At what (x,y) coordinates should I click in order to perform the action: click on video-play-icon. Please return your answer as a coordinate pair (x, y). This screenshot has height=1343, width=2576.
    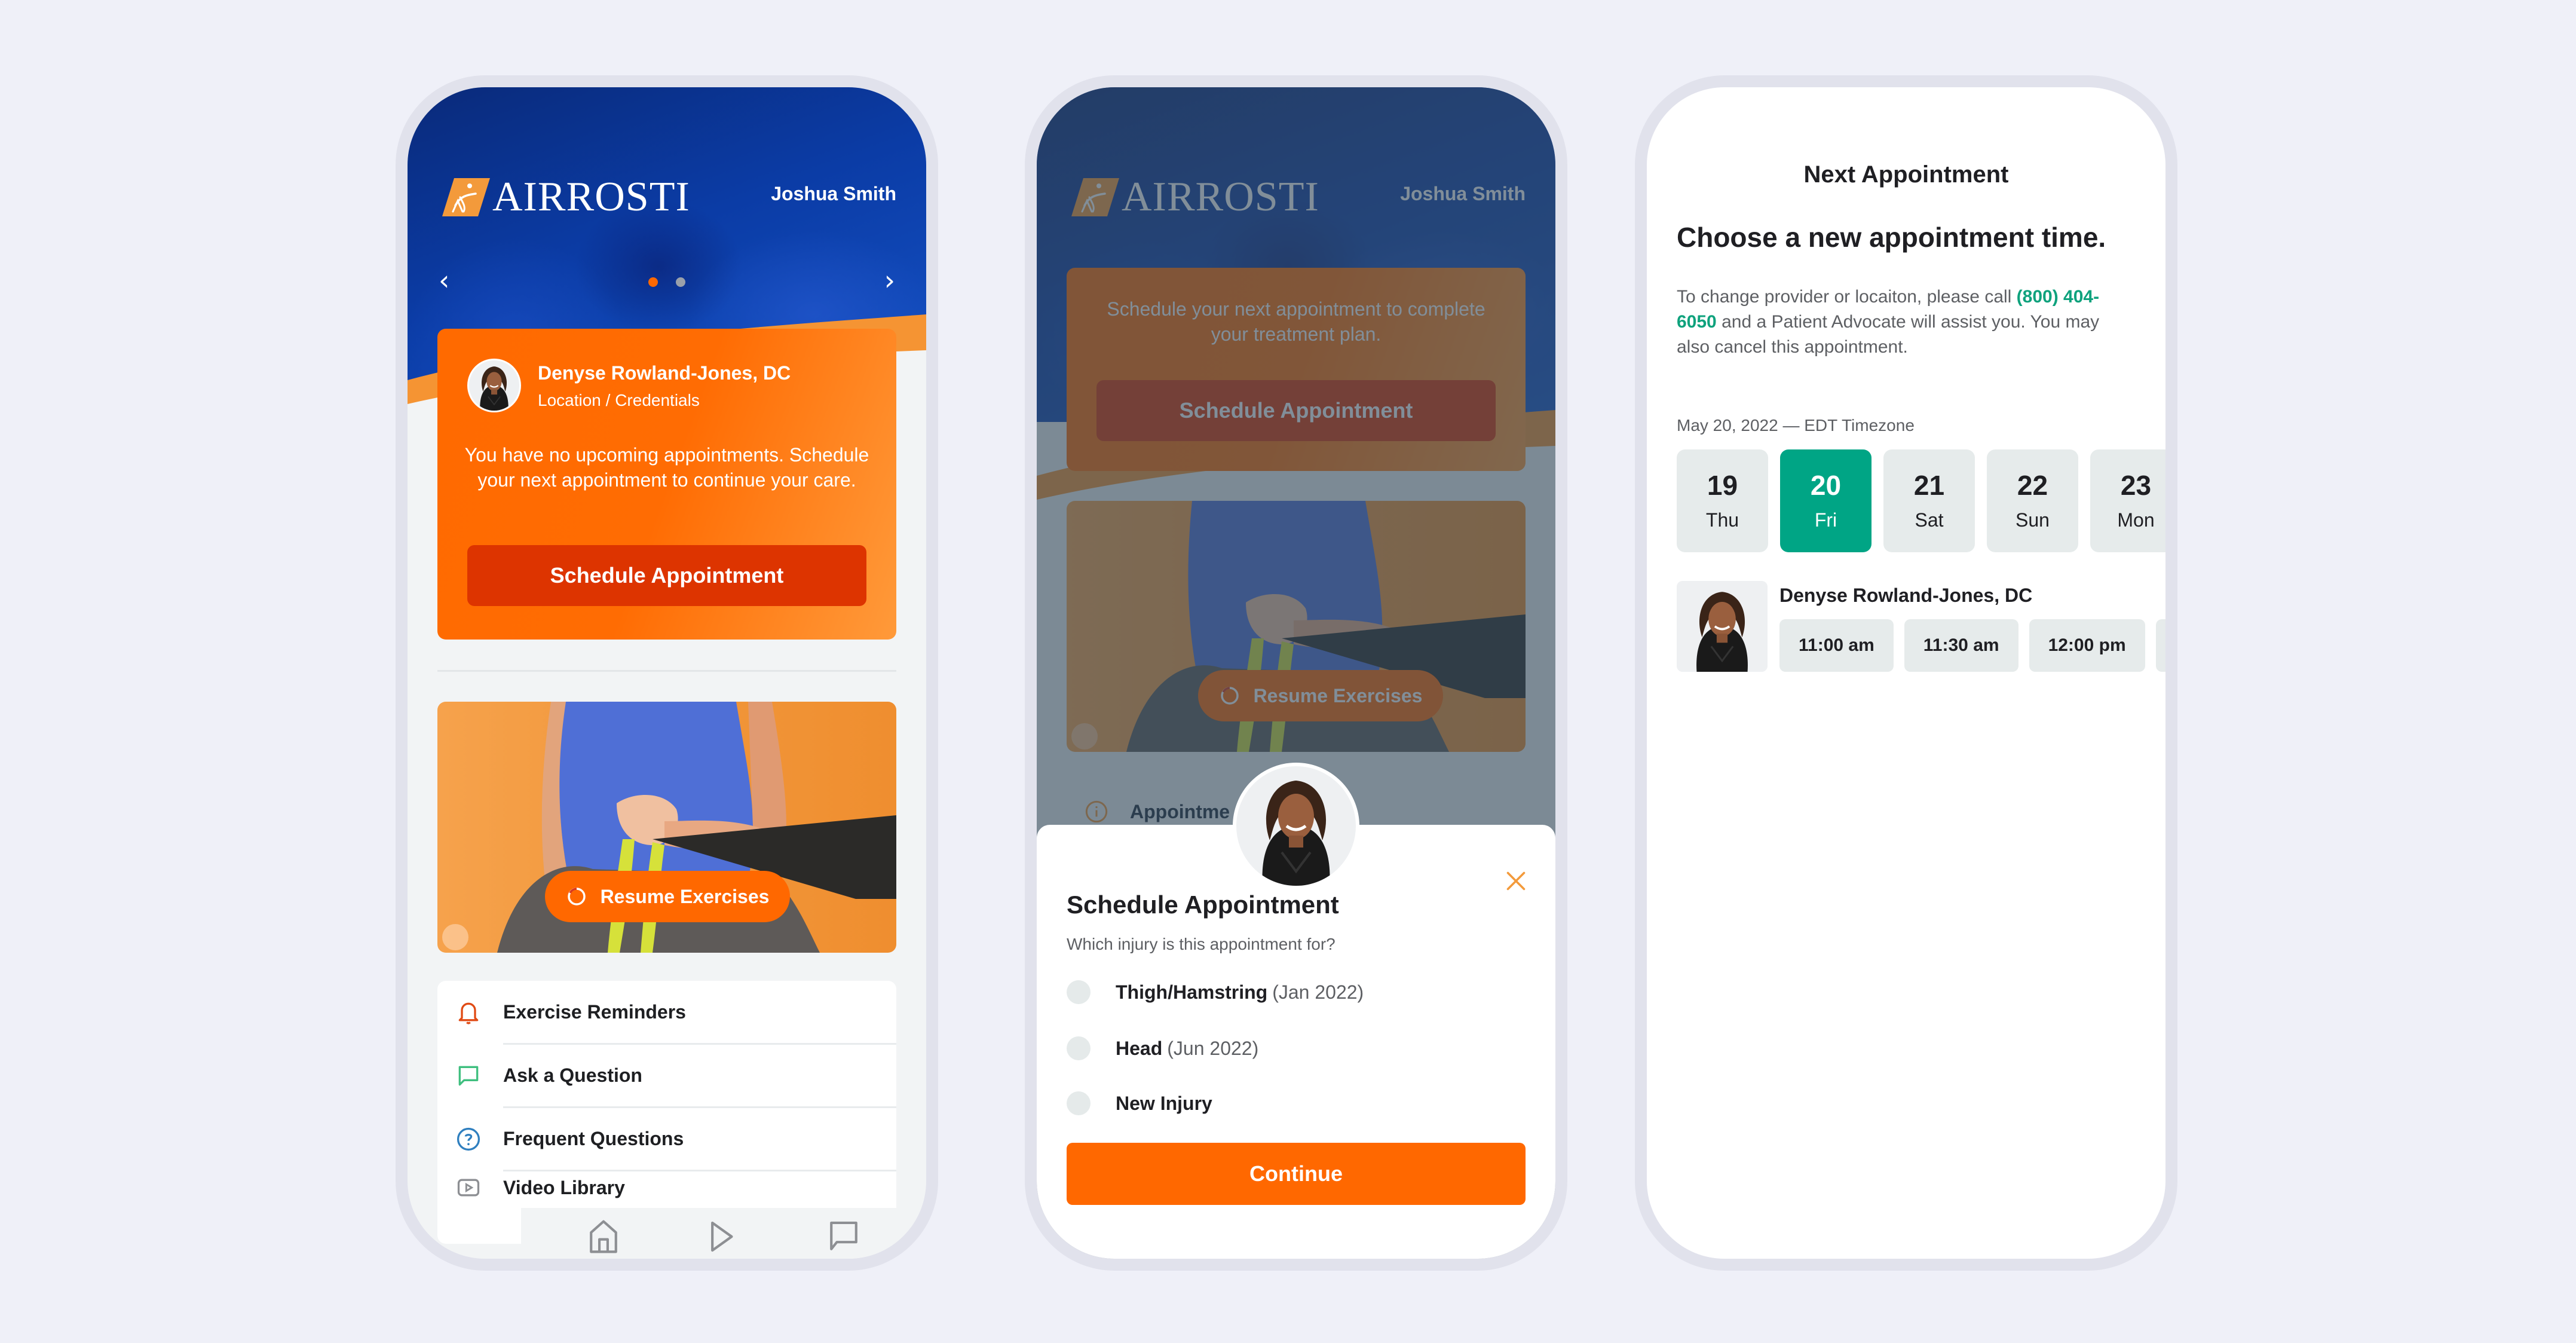
    Looking at the image, I should click on (469, 1188).